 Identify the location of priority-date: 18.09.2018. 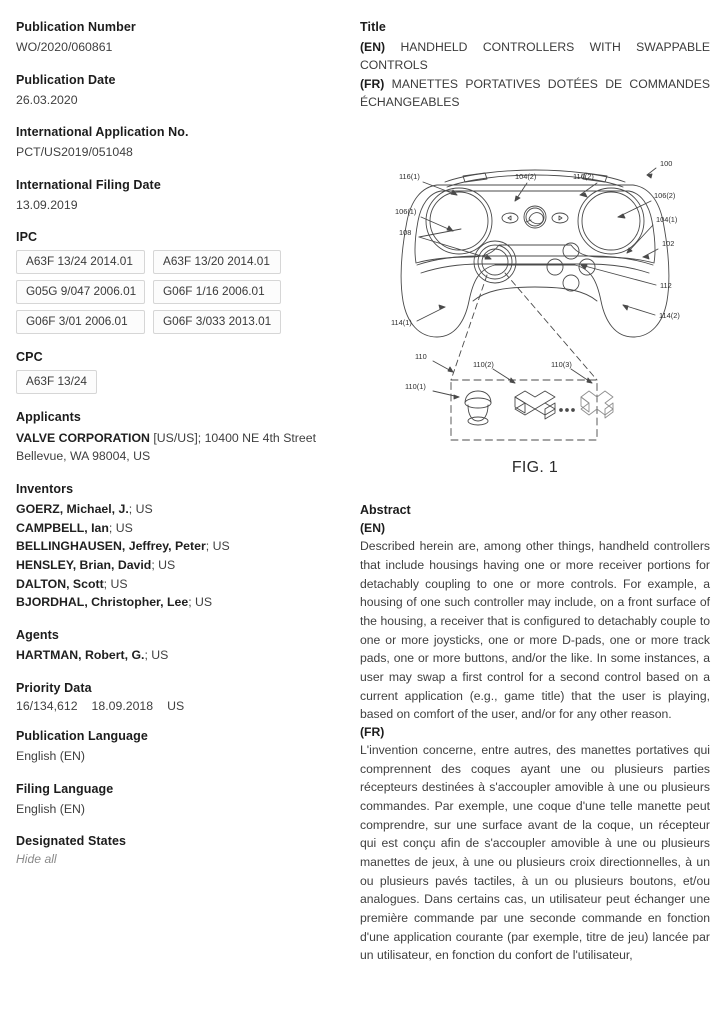
(122, 706).